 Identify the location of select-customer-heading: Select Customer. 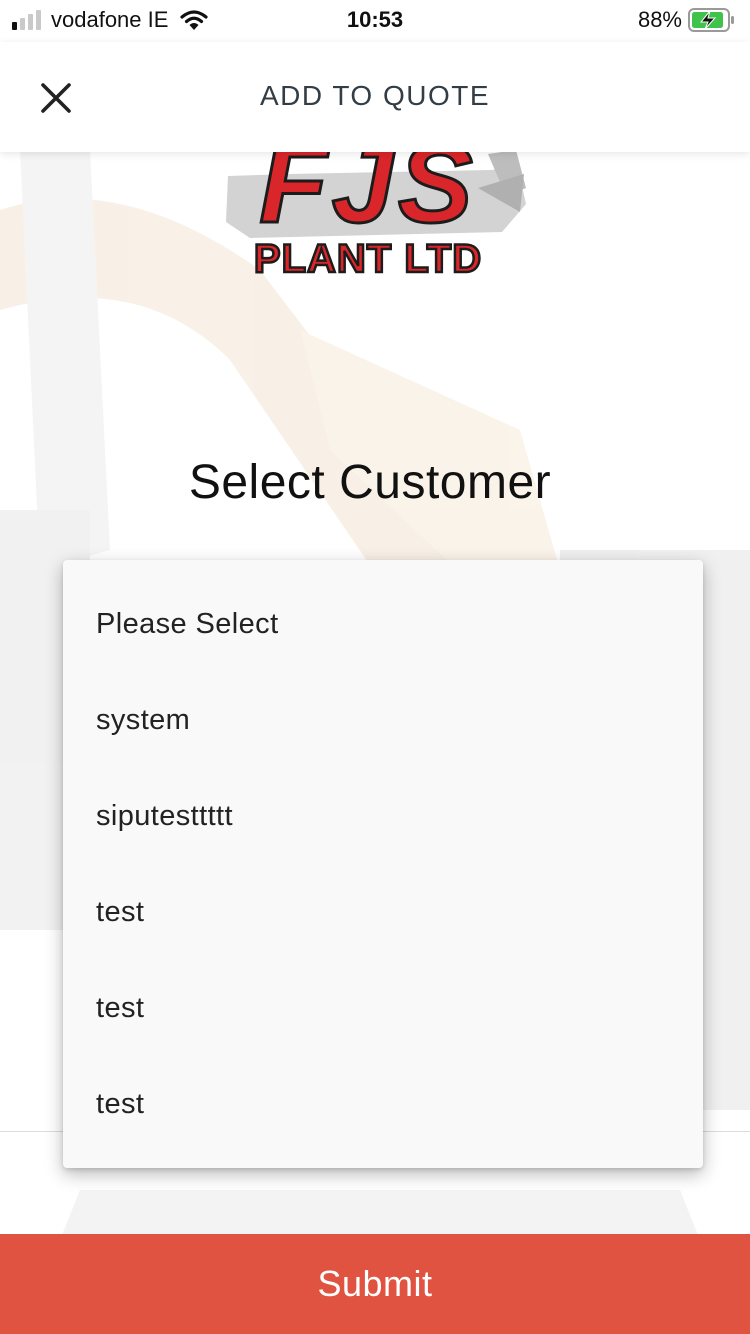
(370, 482).